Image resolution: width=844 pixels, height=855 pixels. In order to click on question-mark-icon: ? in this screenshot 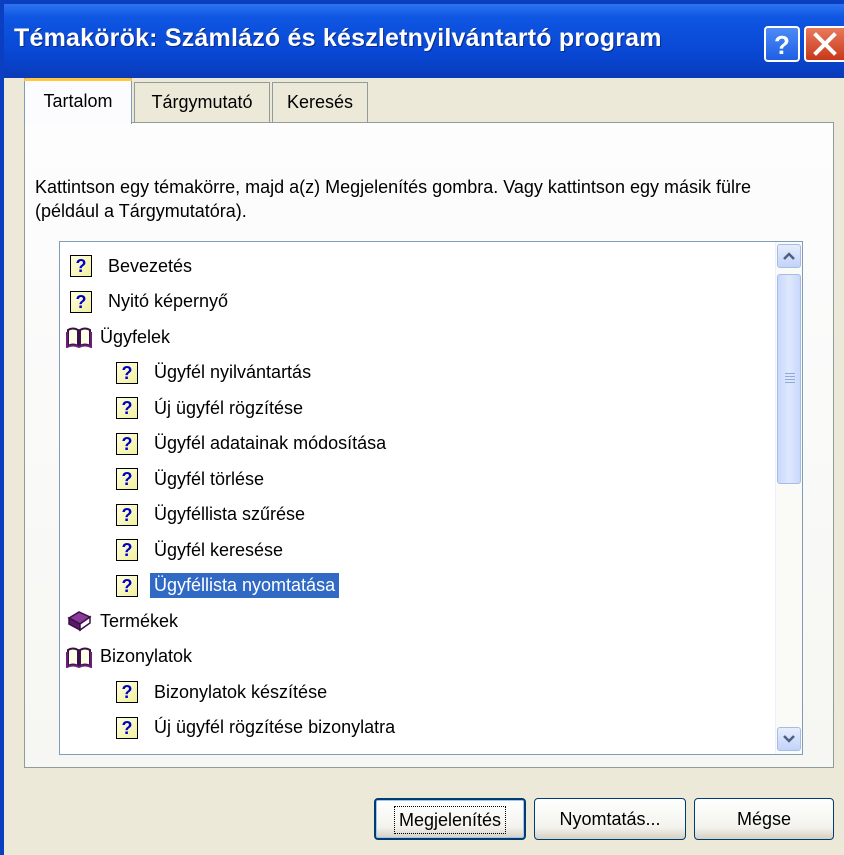, I will do `click(782, 45)`.